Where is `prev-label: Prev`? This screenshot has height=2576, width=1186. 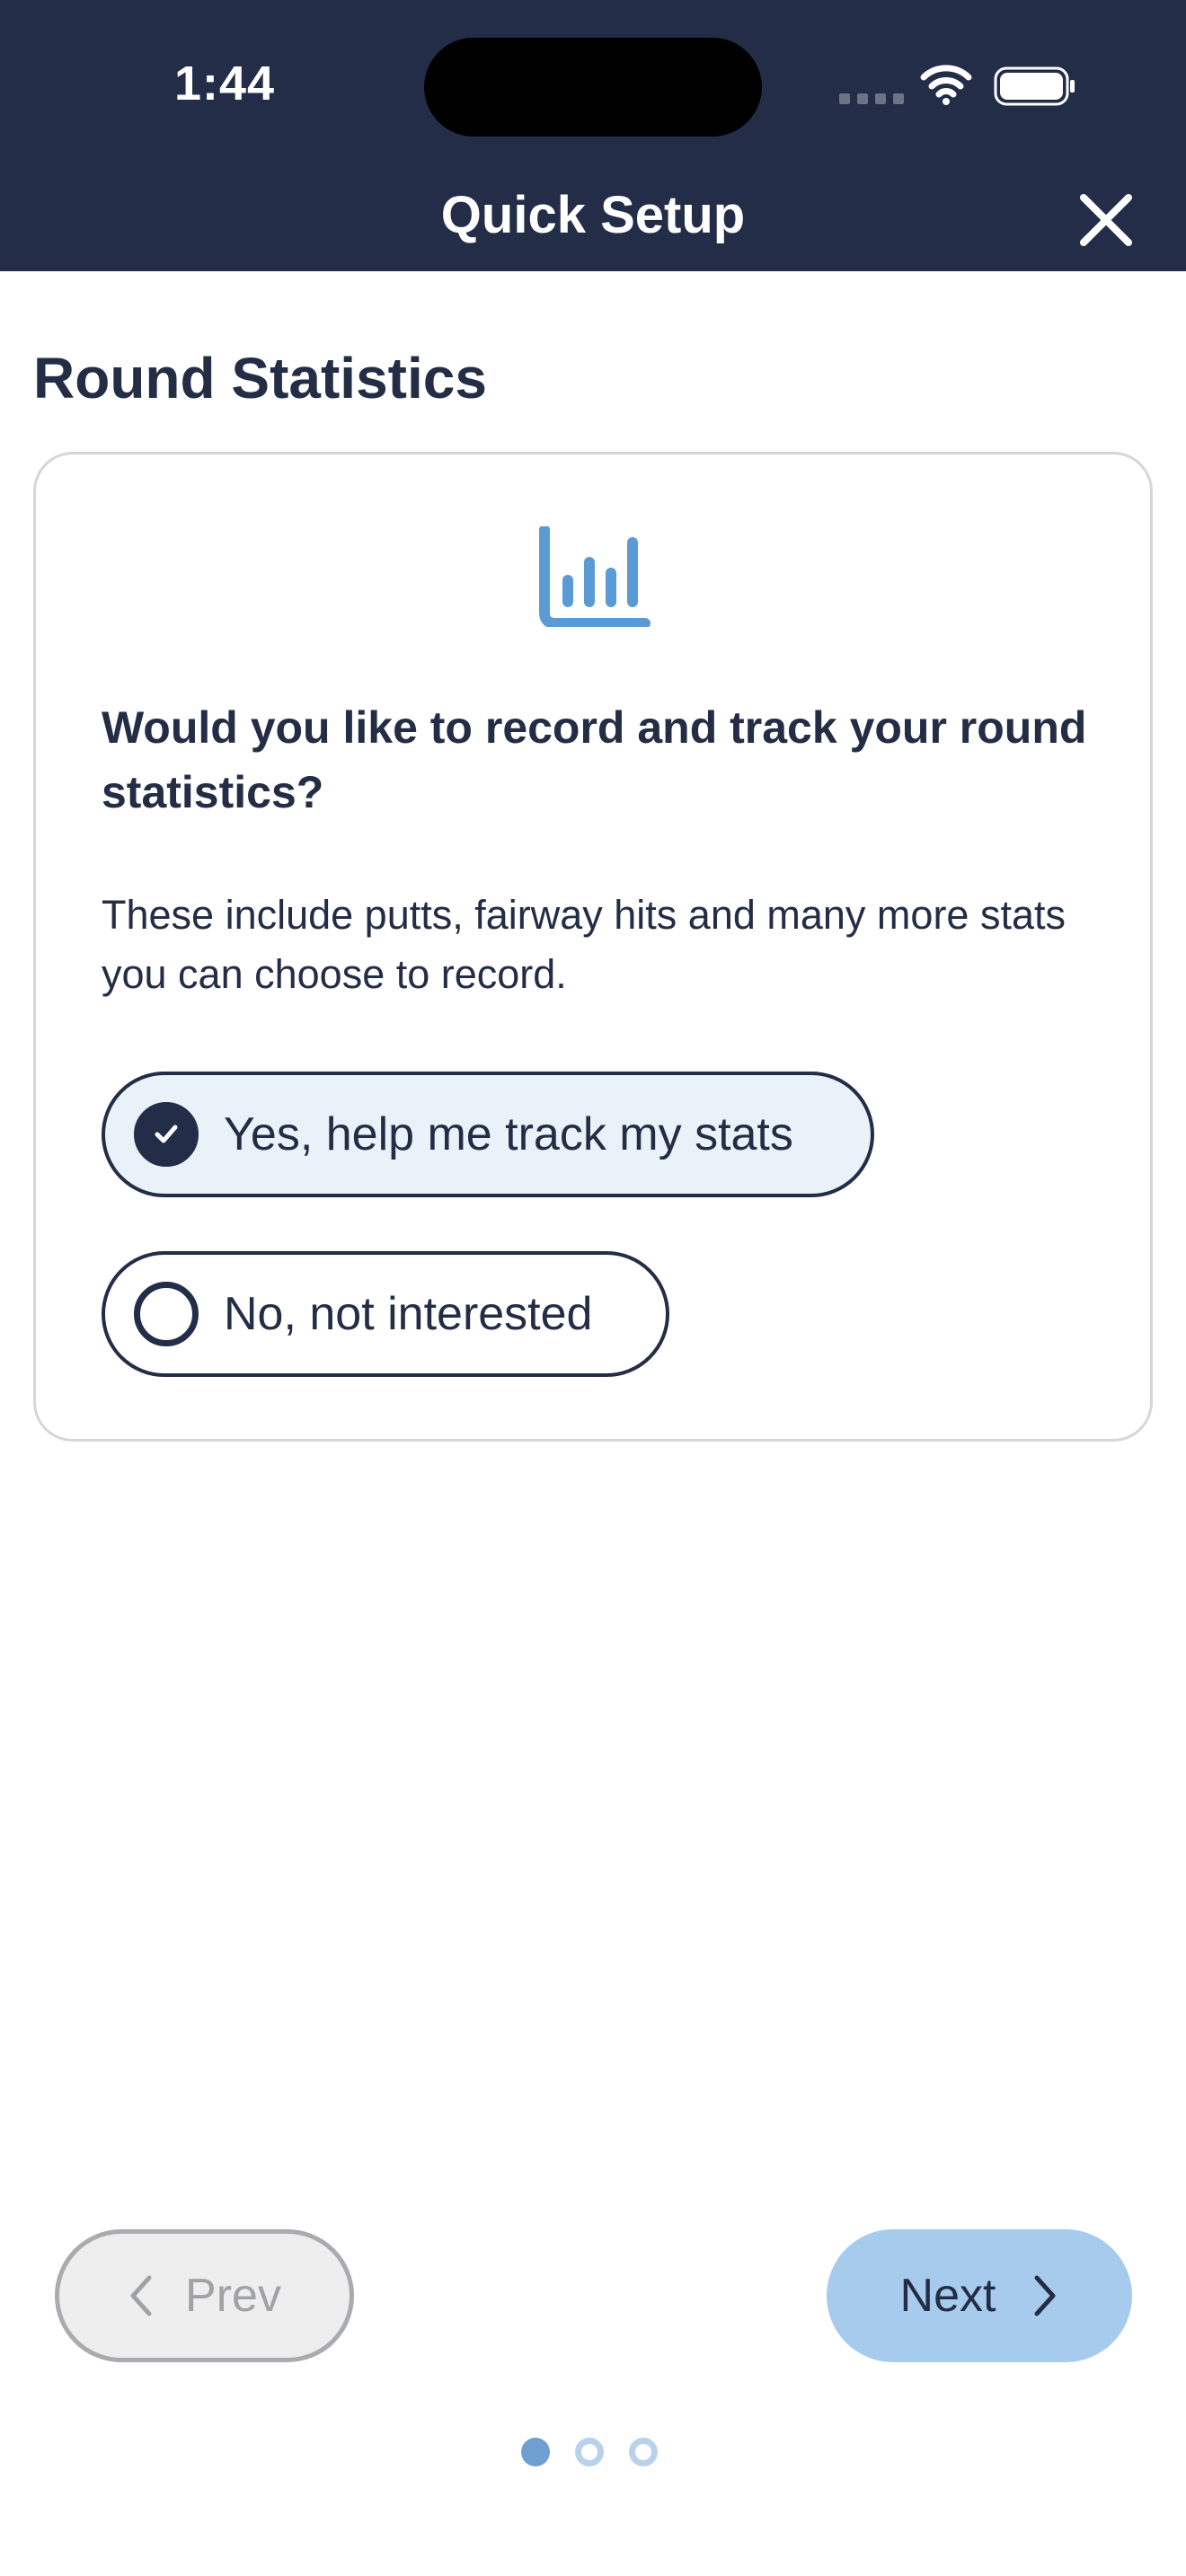 prev-label: Prev is located at coordinates (233, 2296).